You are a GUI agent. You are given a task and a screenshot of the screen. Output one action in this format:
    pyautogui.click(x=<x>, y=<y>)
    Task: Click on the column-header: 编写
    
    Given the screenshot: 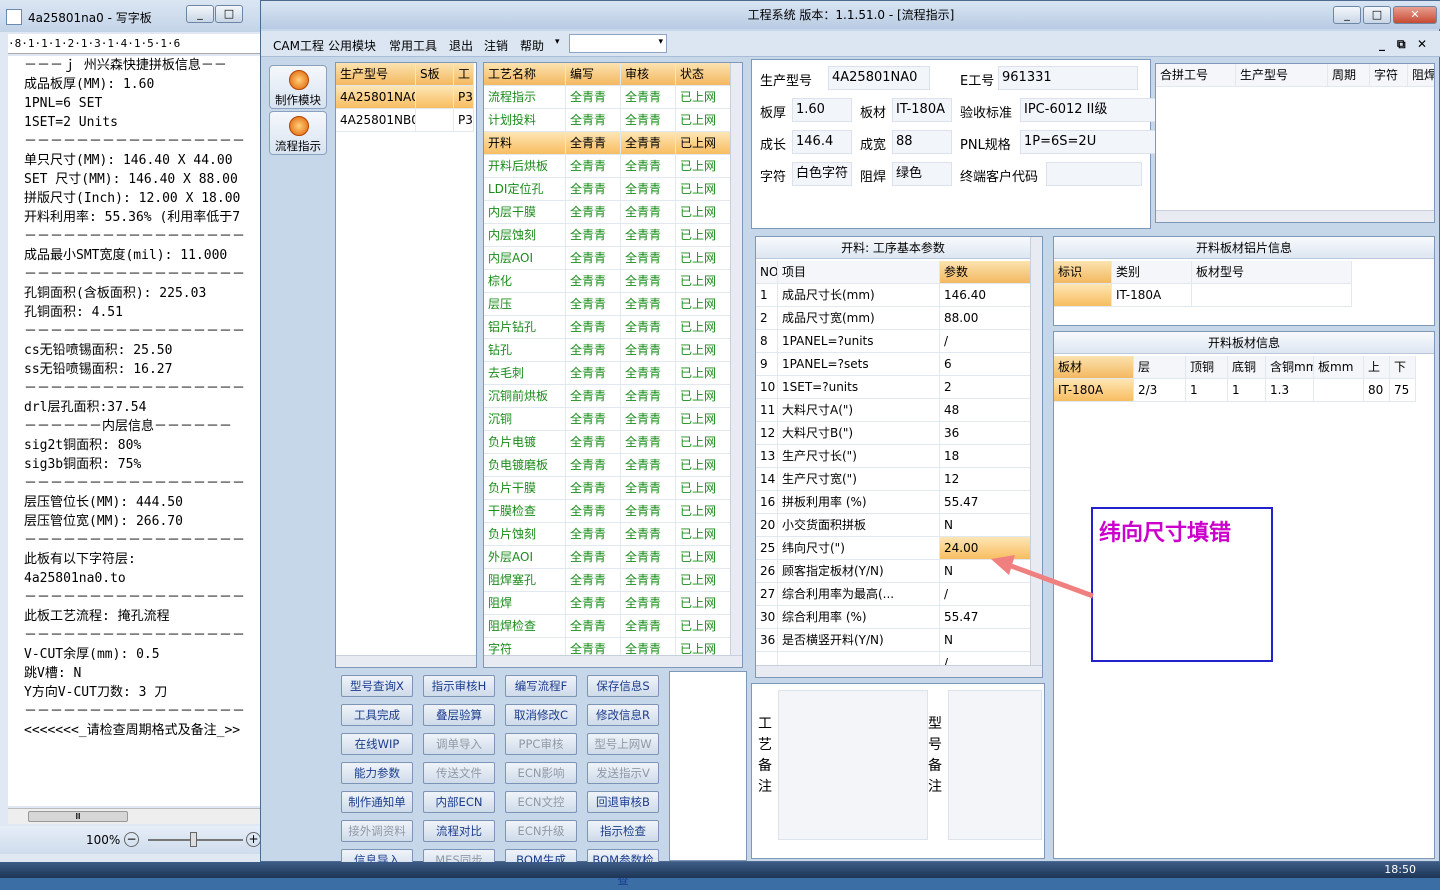 What is the action you would take?
    pyautogui.click(x=593, y=74)
    